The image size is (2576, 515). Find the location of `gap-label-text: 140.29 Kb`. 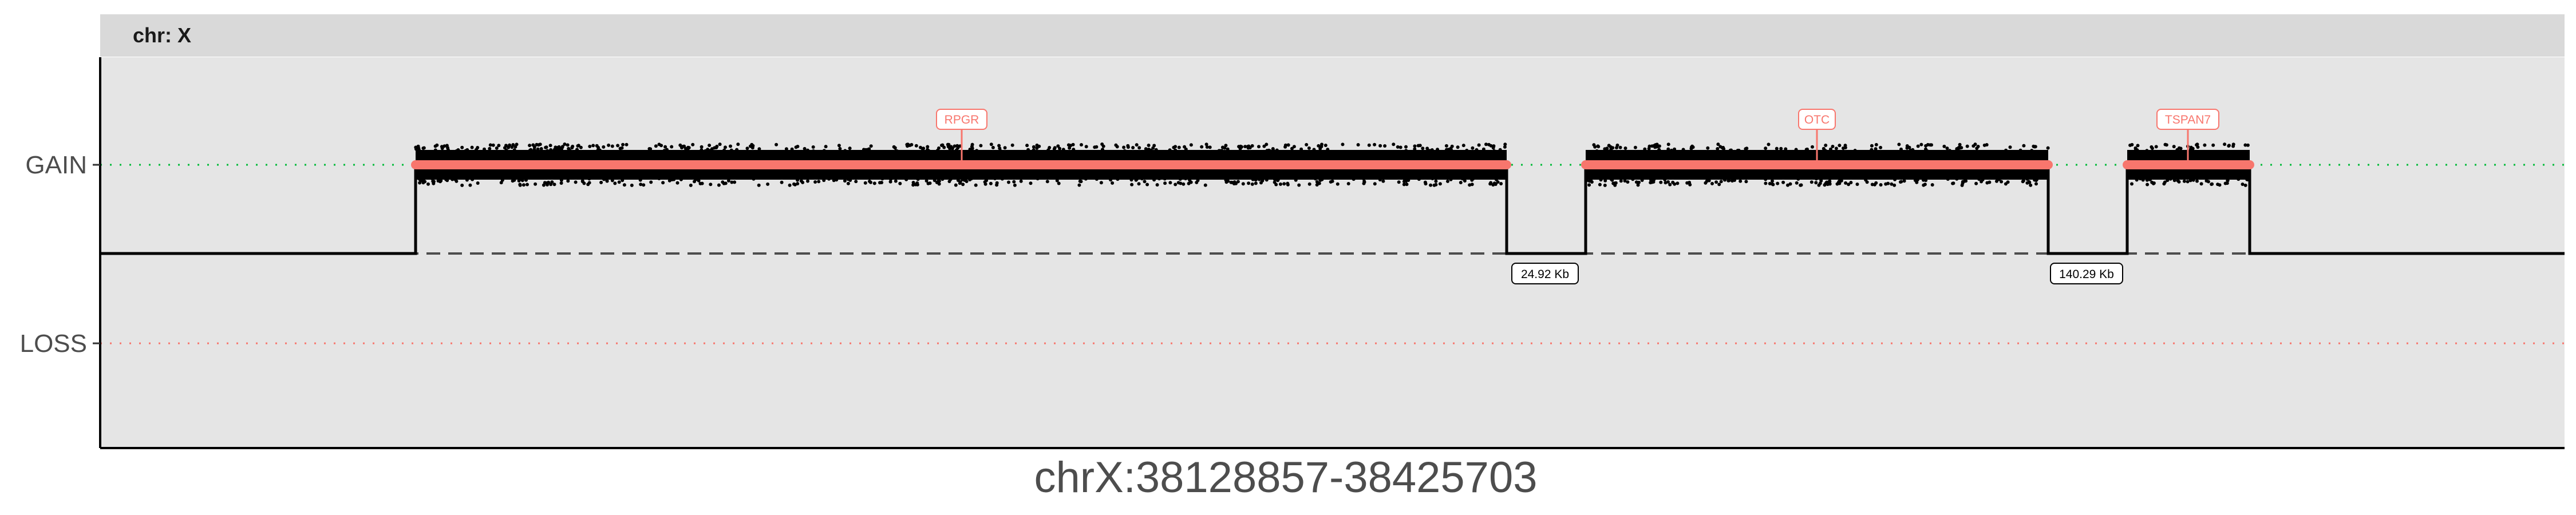

gap-label-text: 140.29 Kb is located at coordinates (2086, 274).